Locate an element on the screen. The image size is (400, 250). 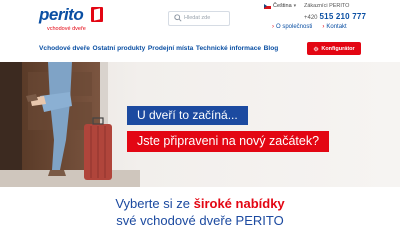
nav-item-blog: Blog is located at coordinates (271, 48).